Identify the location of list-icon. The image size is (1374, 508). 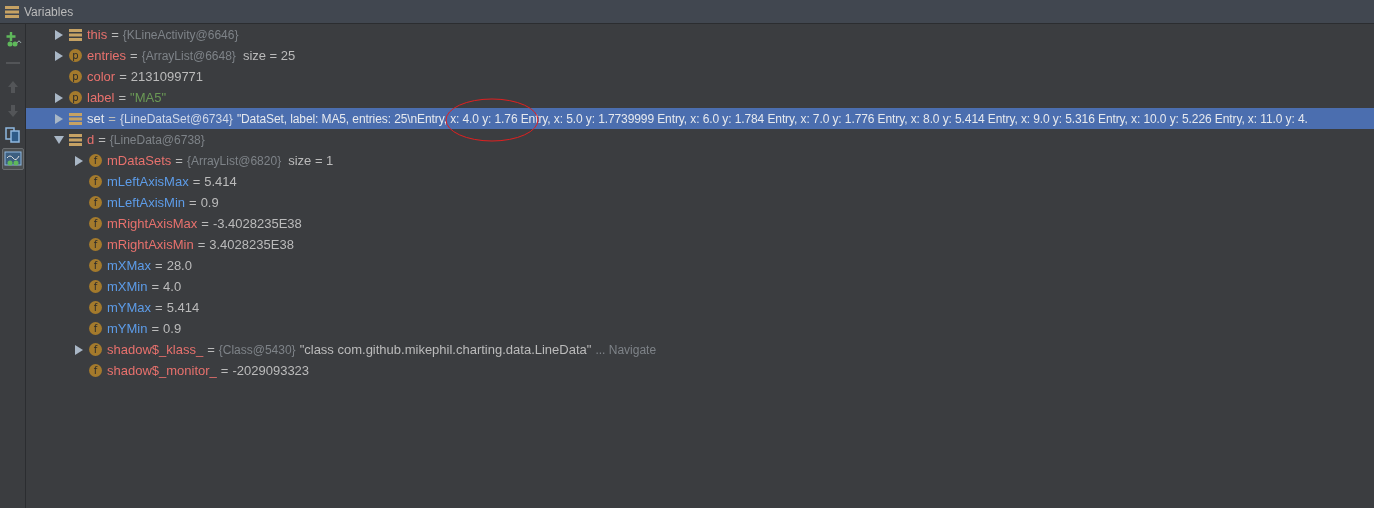
(12, 11).